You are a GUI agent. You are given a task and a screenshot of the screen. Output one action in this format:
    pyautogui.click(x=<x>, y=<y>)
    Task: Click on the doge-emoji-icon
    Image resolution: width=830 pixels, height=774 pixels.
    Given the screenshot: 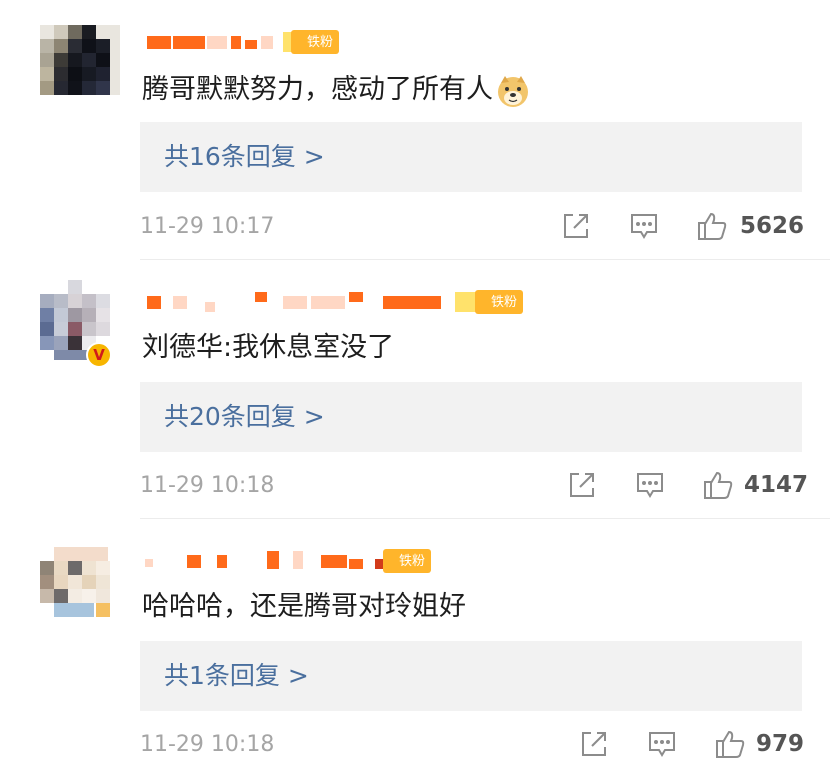 What is the action you would take?
    pyautogui.click(x=513, y=91)
    